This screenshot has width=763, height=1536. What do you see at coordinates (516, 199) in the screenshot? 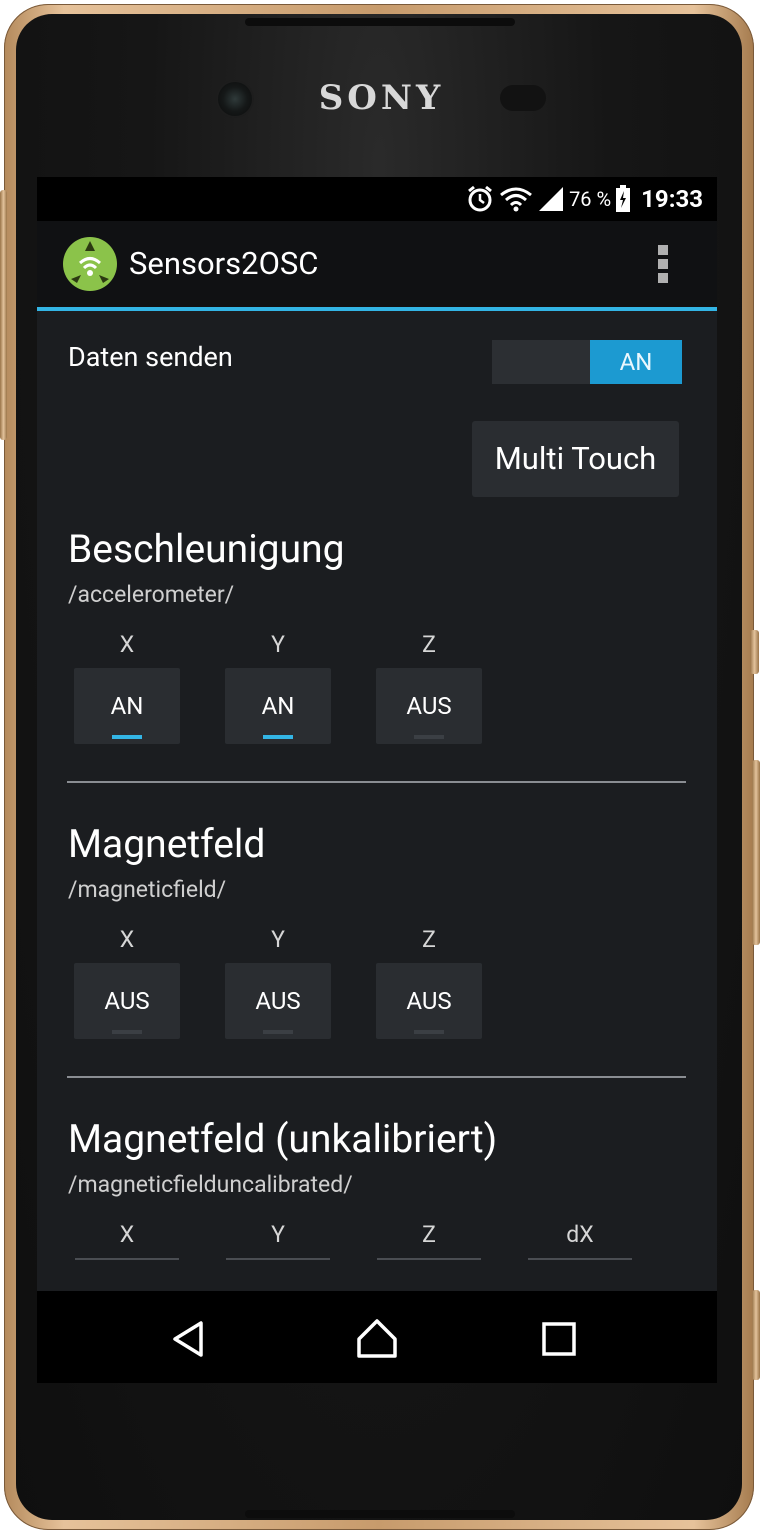
I see `wifi-icon` at bounding box center [516, 199].